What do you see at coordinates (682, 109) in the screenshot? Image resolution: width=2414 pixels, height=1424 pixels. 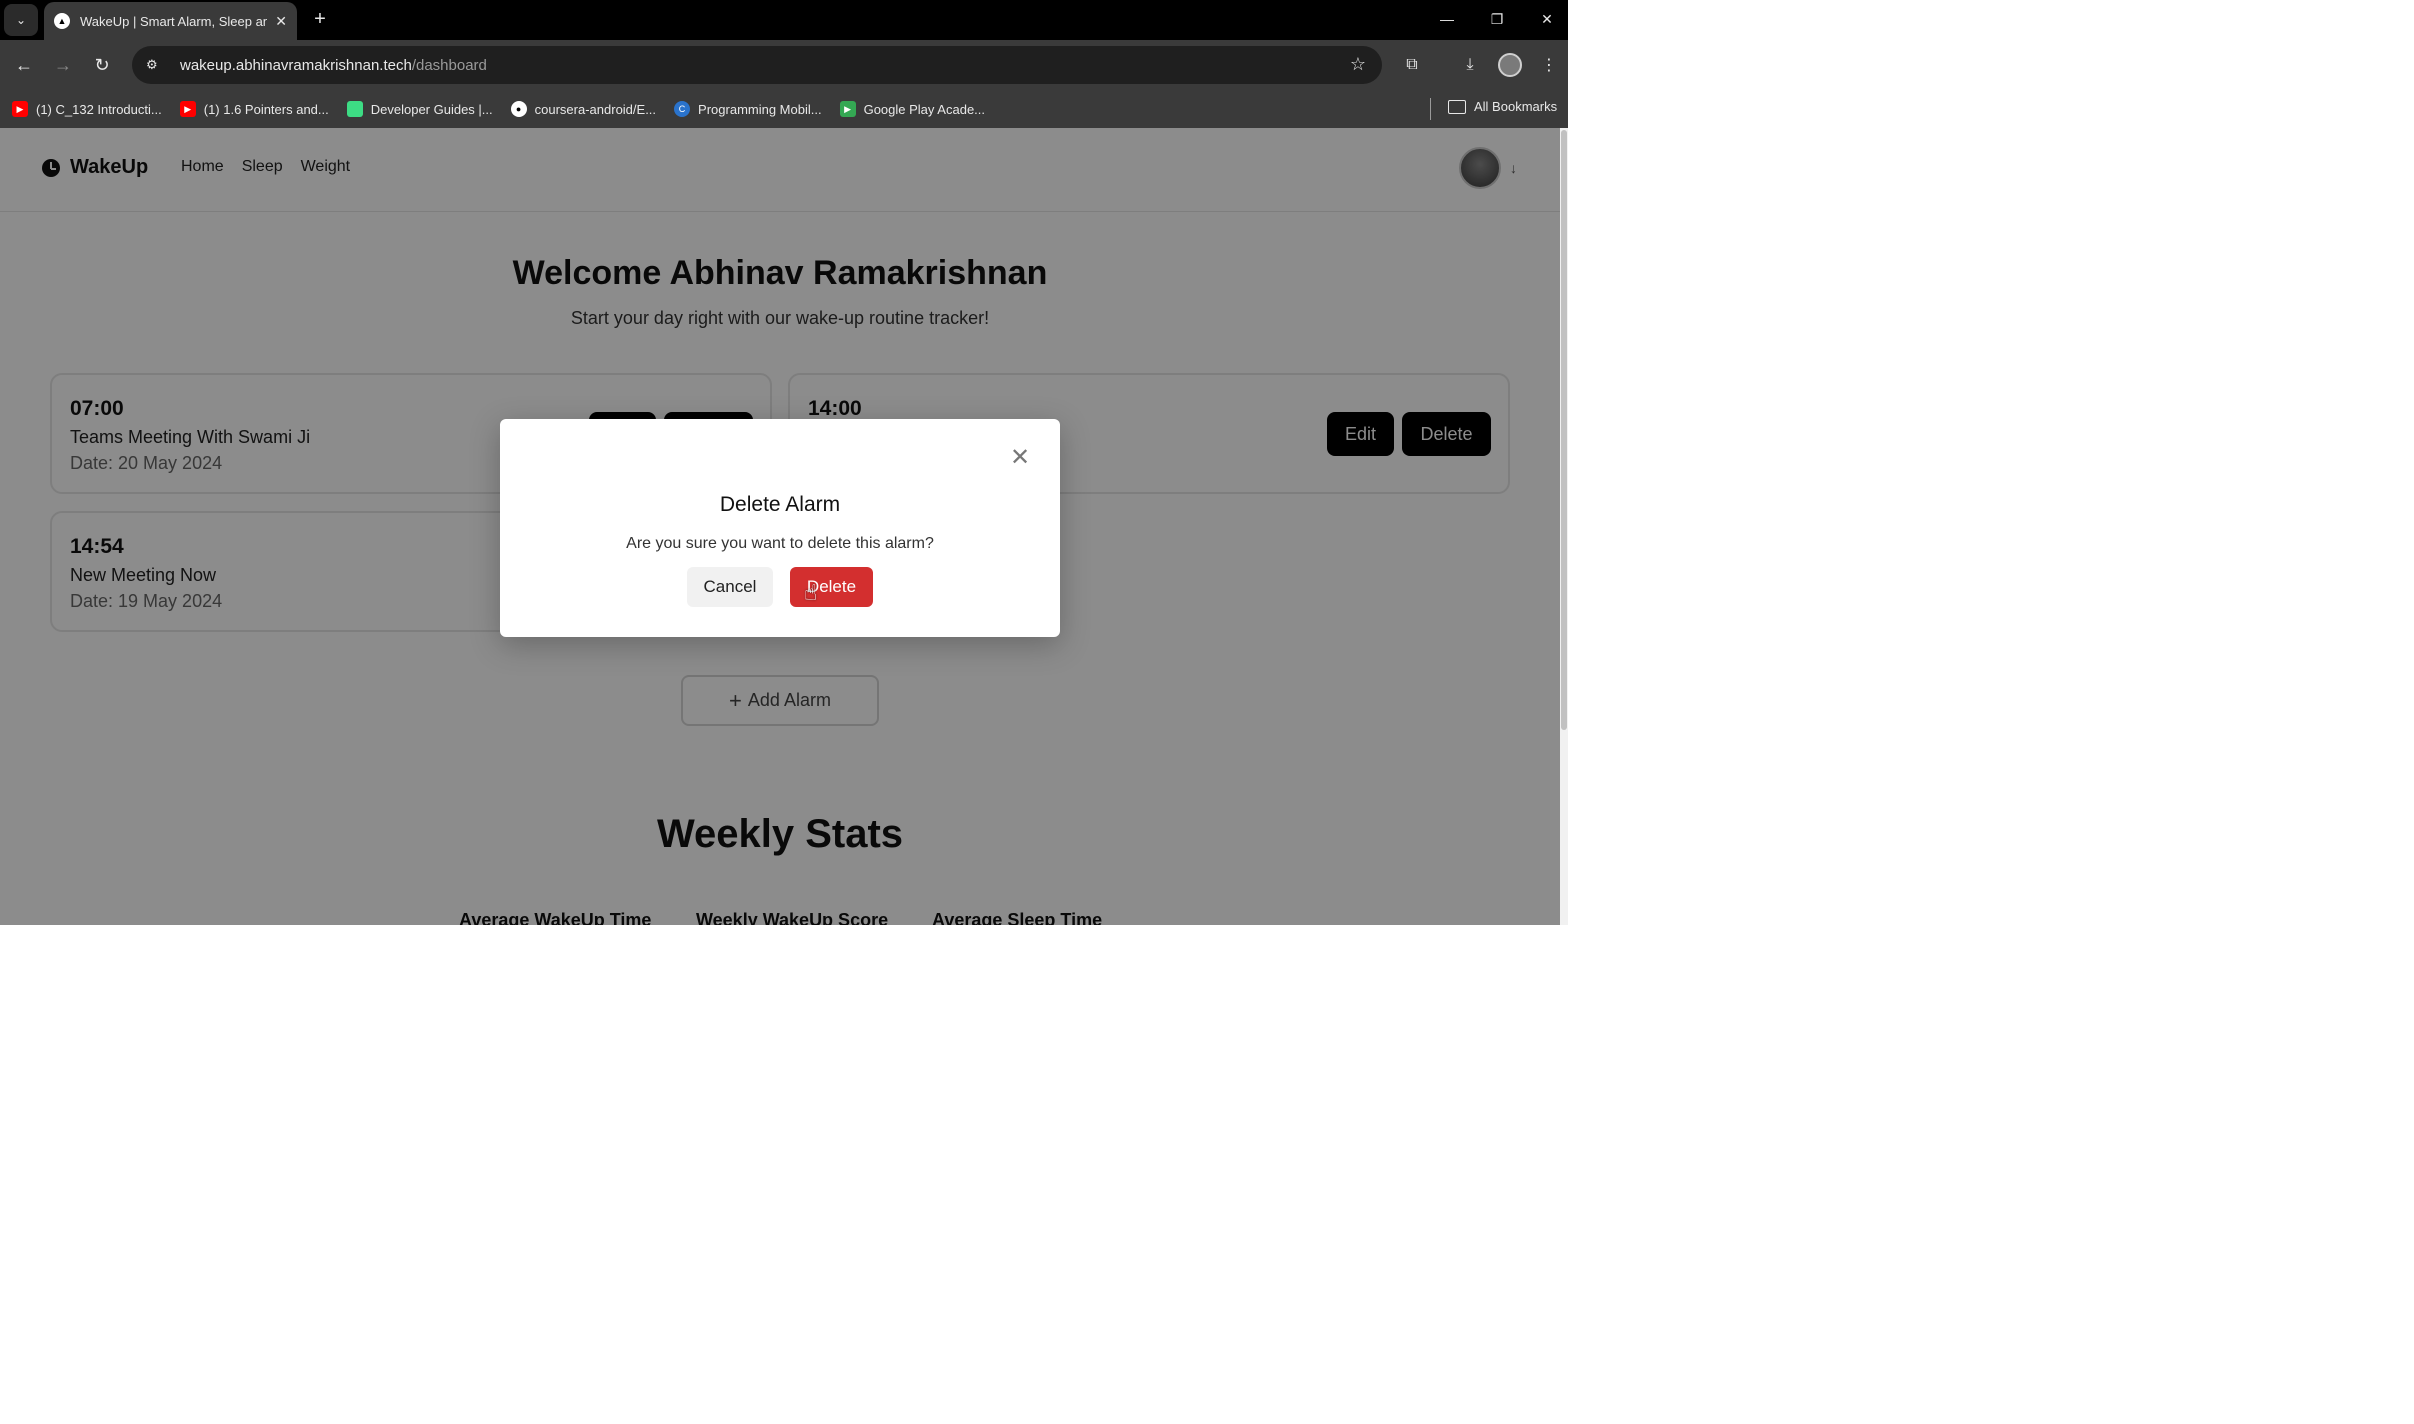 I see `coursera-icon: C` at bounding box center [682, 109].